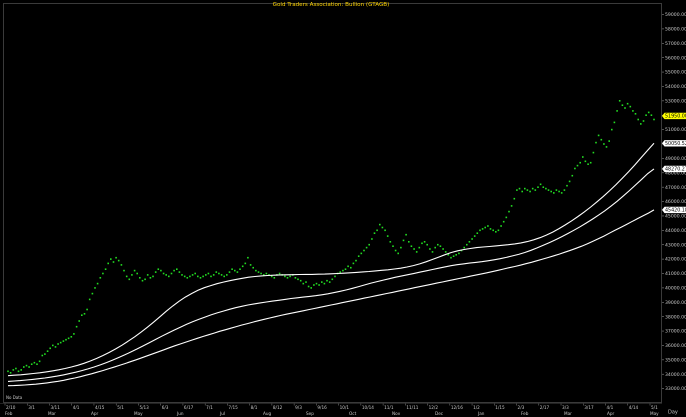 This screenshot has width=686, height=417. What do you see at coordinates (481, 413) in the screenshot?
I see `x-month-label: Jan` at bounding box center [481, 413].